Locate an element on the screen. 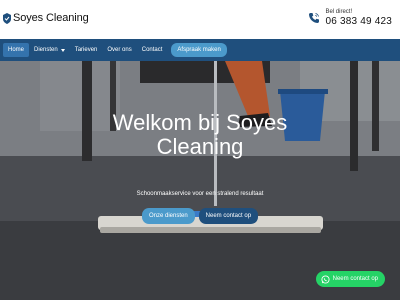 Image resolution: width=400 pixels, height=300 pixels. nav-item-label: Diensten is located at coordinates (46, 50).